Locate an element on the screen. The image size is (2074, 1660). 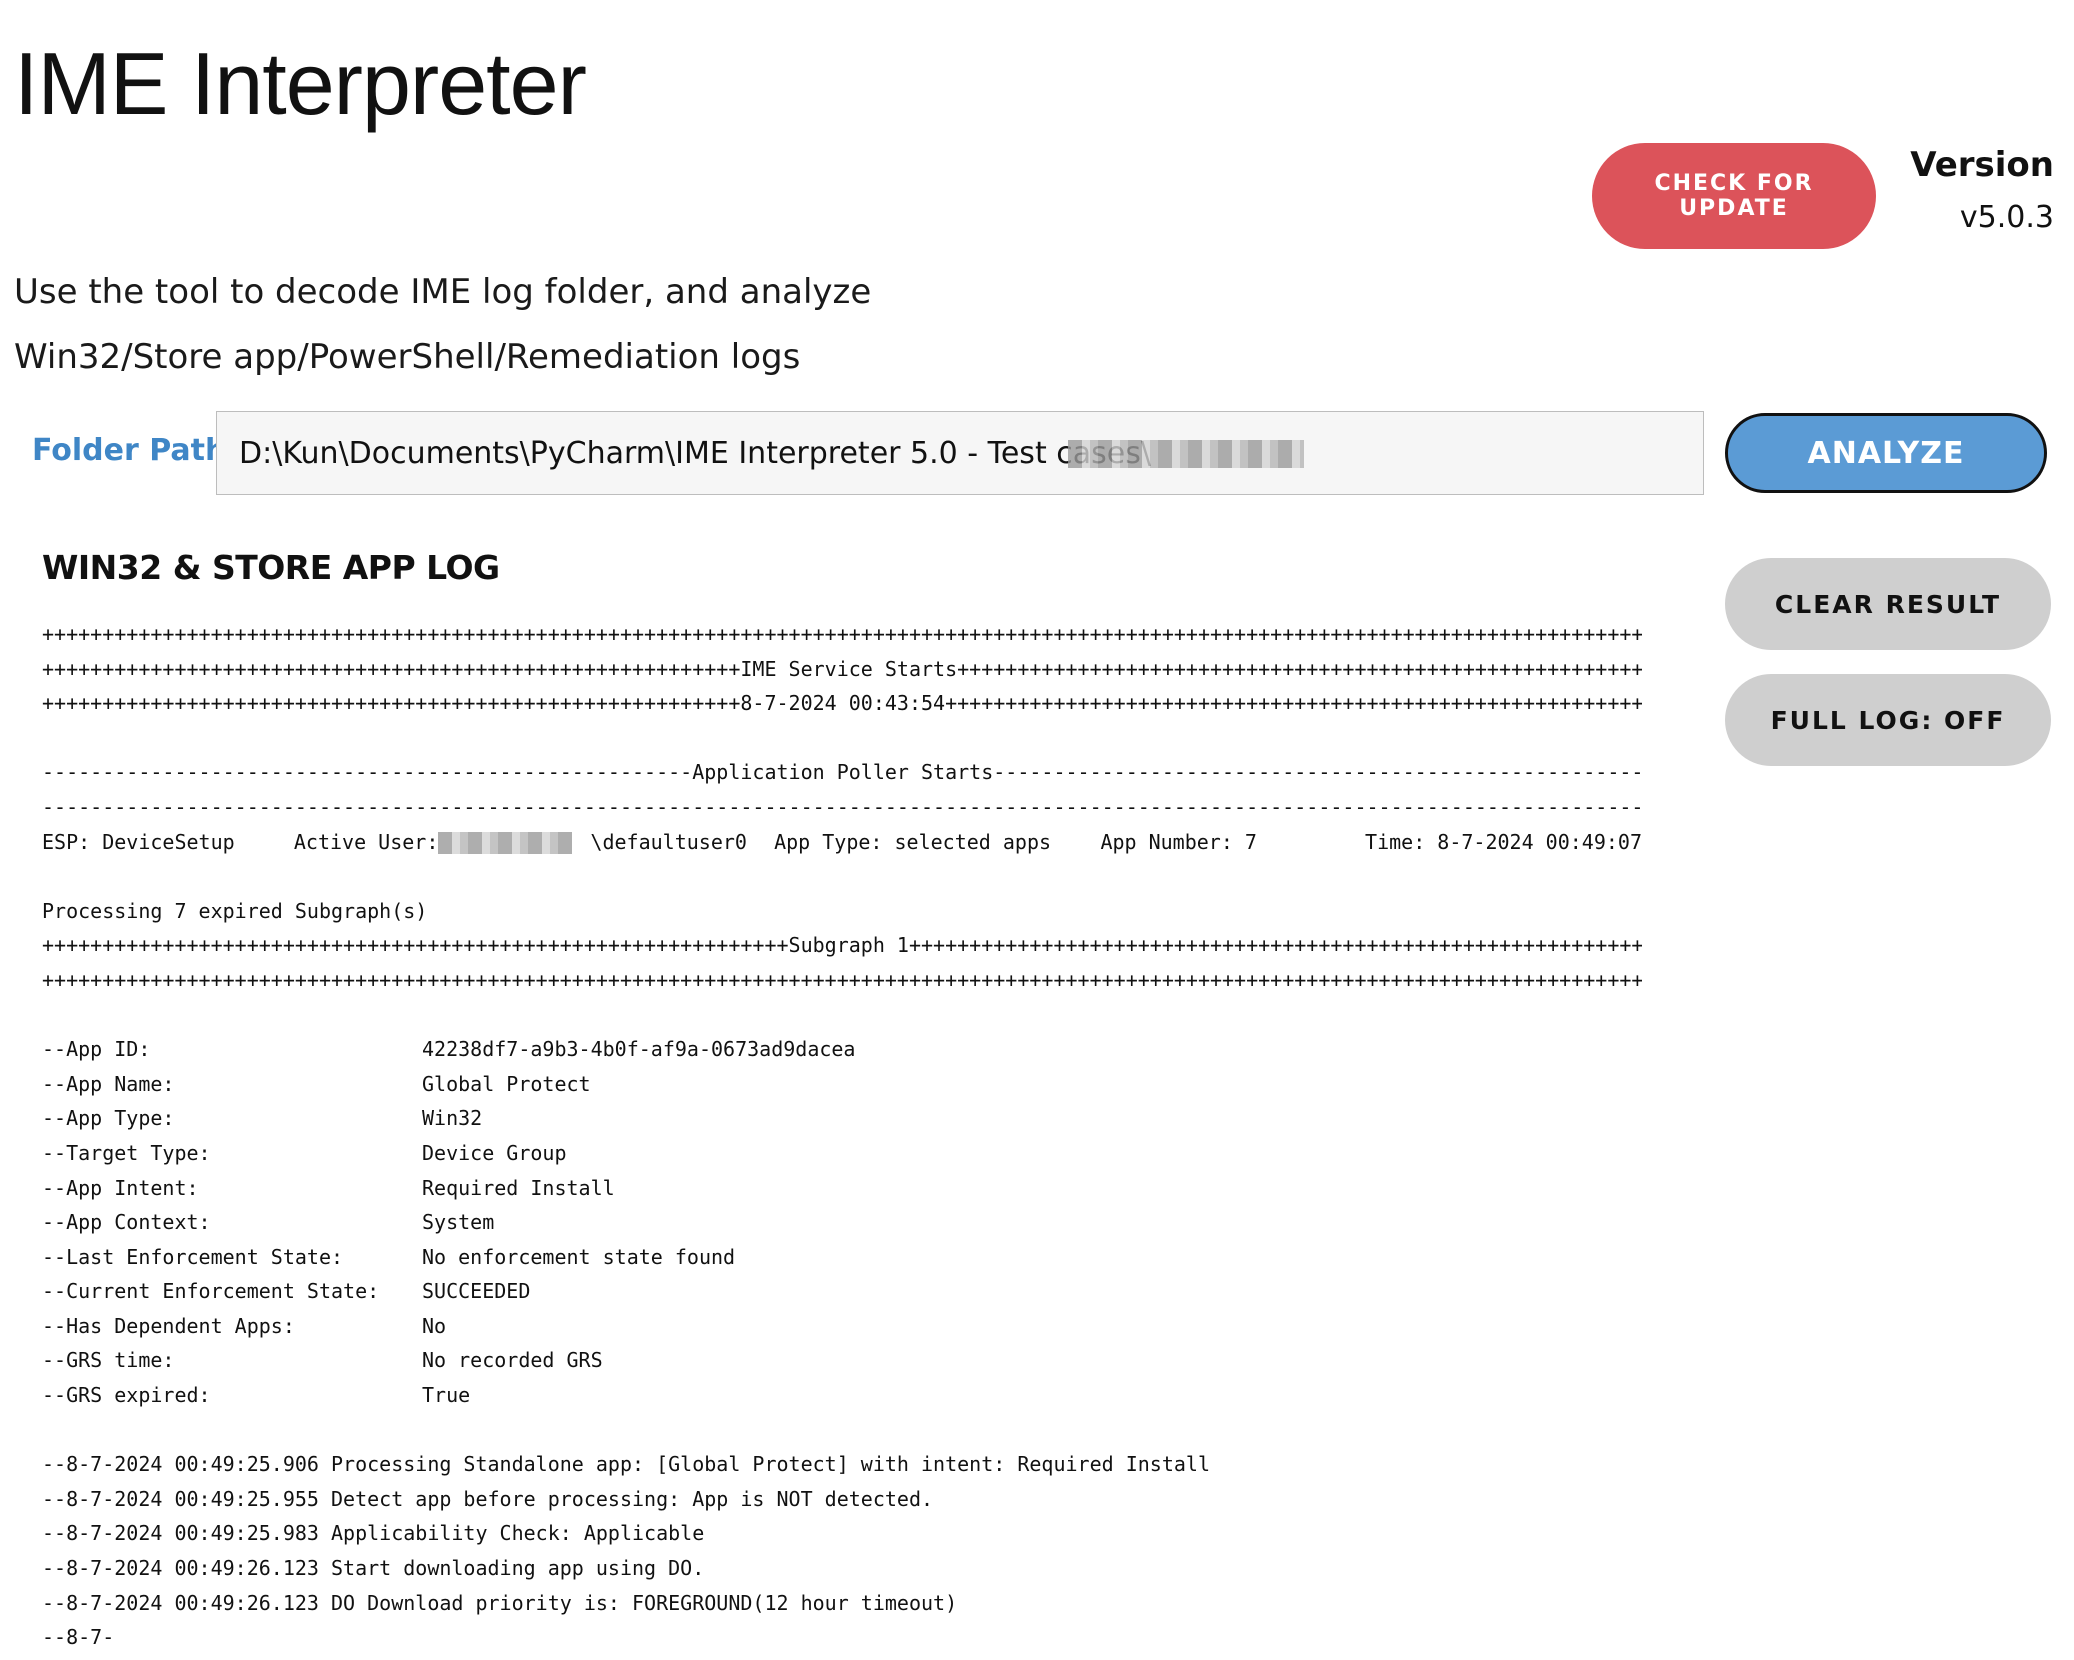
app-detail-row: --App Name: Global Protect is located at coordinates (842, 1084).